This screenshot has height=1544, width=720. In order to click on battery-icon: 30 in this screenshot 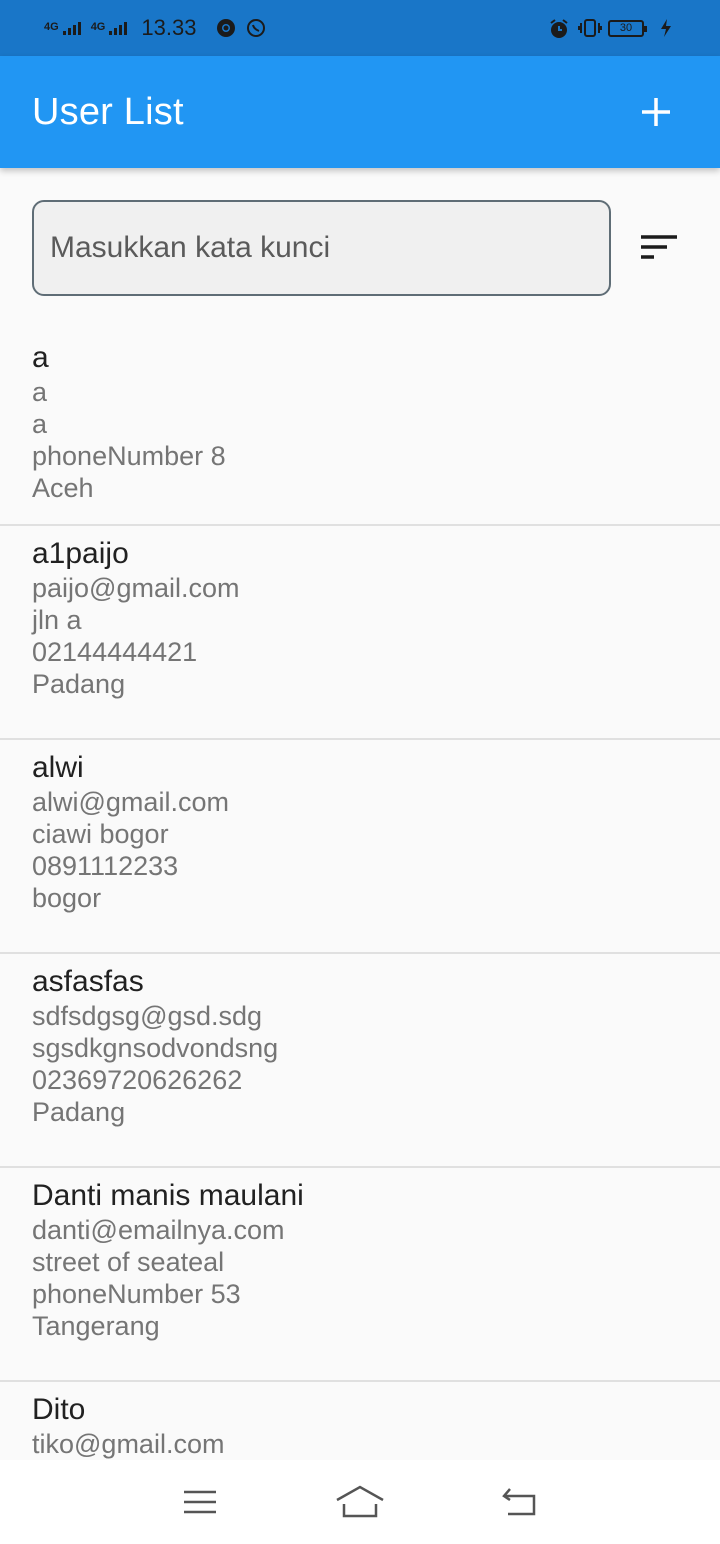, I will do `click(627, 28)`.